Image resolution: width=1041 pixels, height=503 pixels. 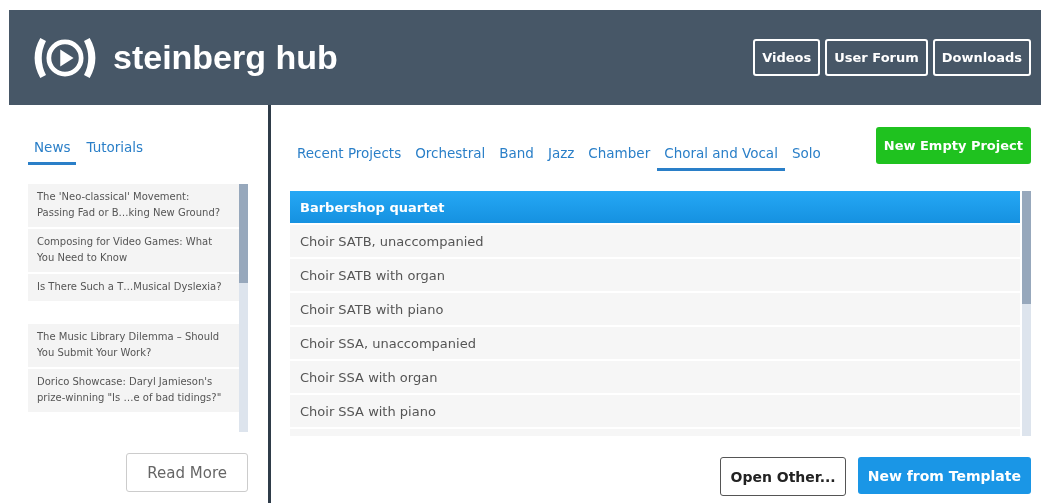 I want to click on news-item: The Music Library Dilemma – Should You Submit Your Work?, so click(x=133, y=345).